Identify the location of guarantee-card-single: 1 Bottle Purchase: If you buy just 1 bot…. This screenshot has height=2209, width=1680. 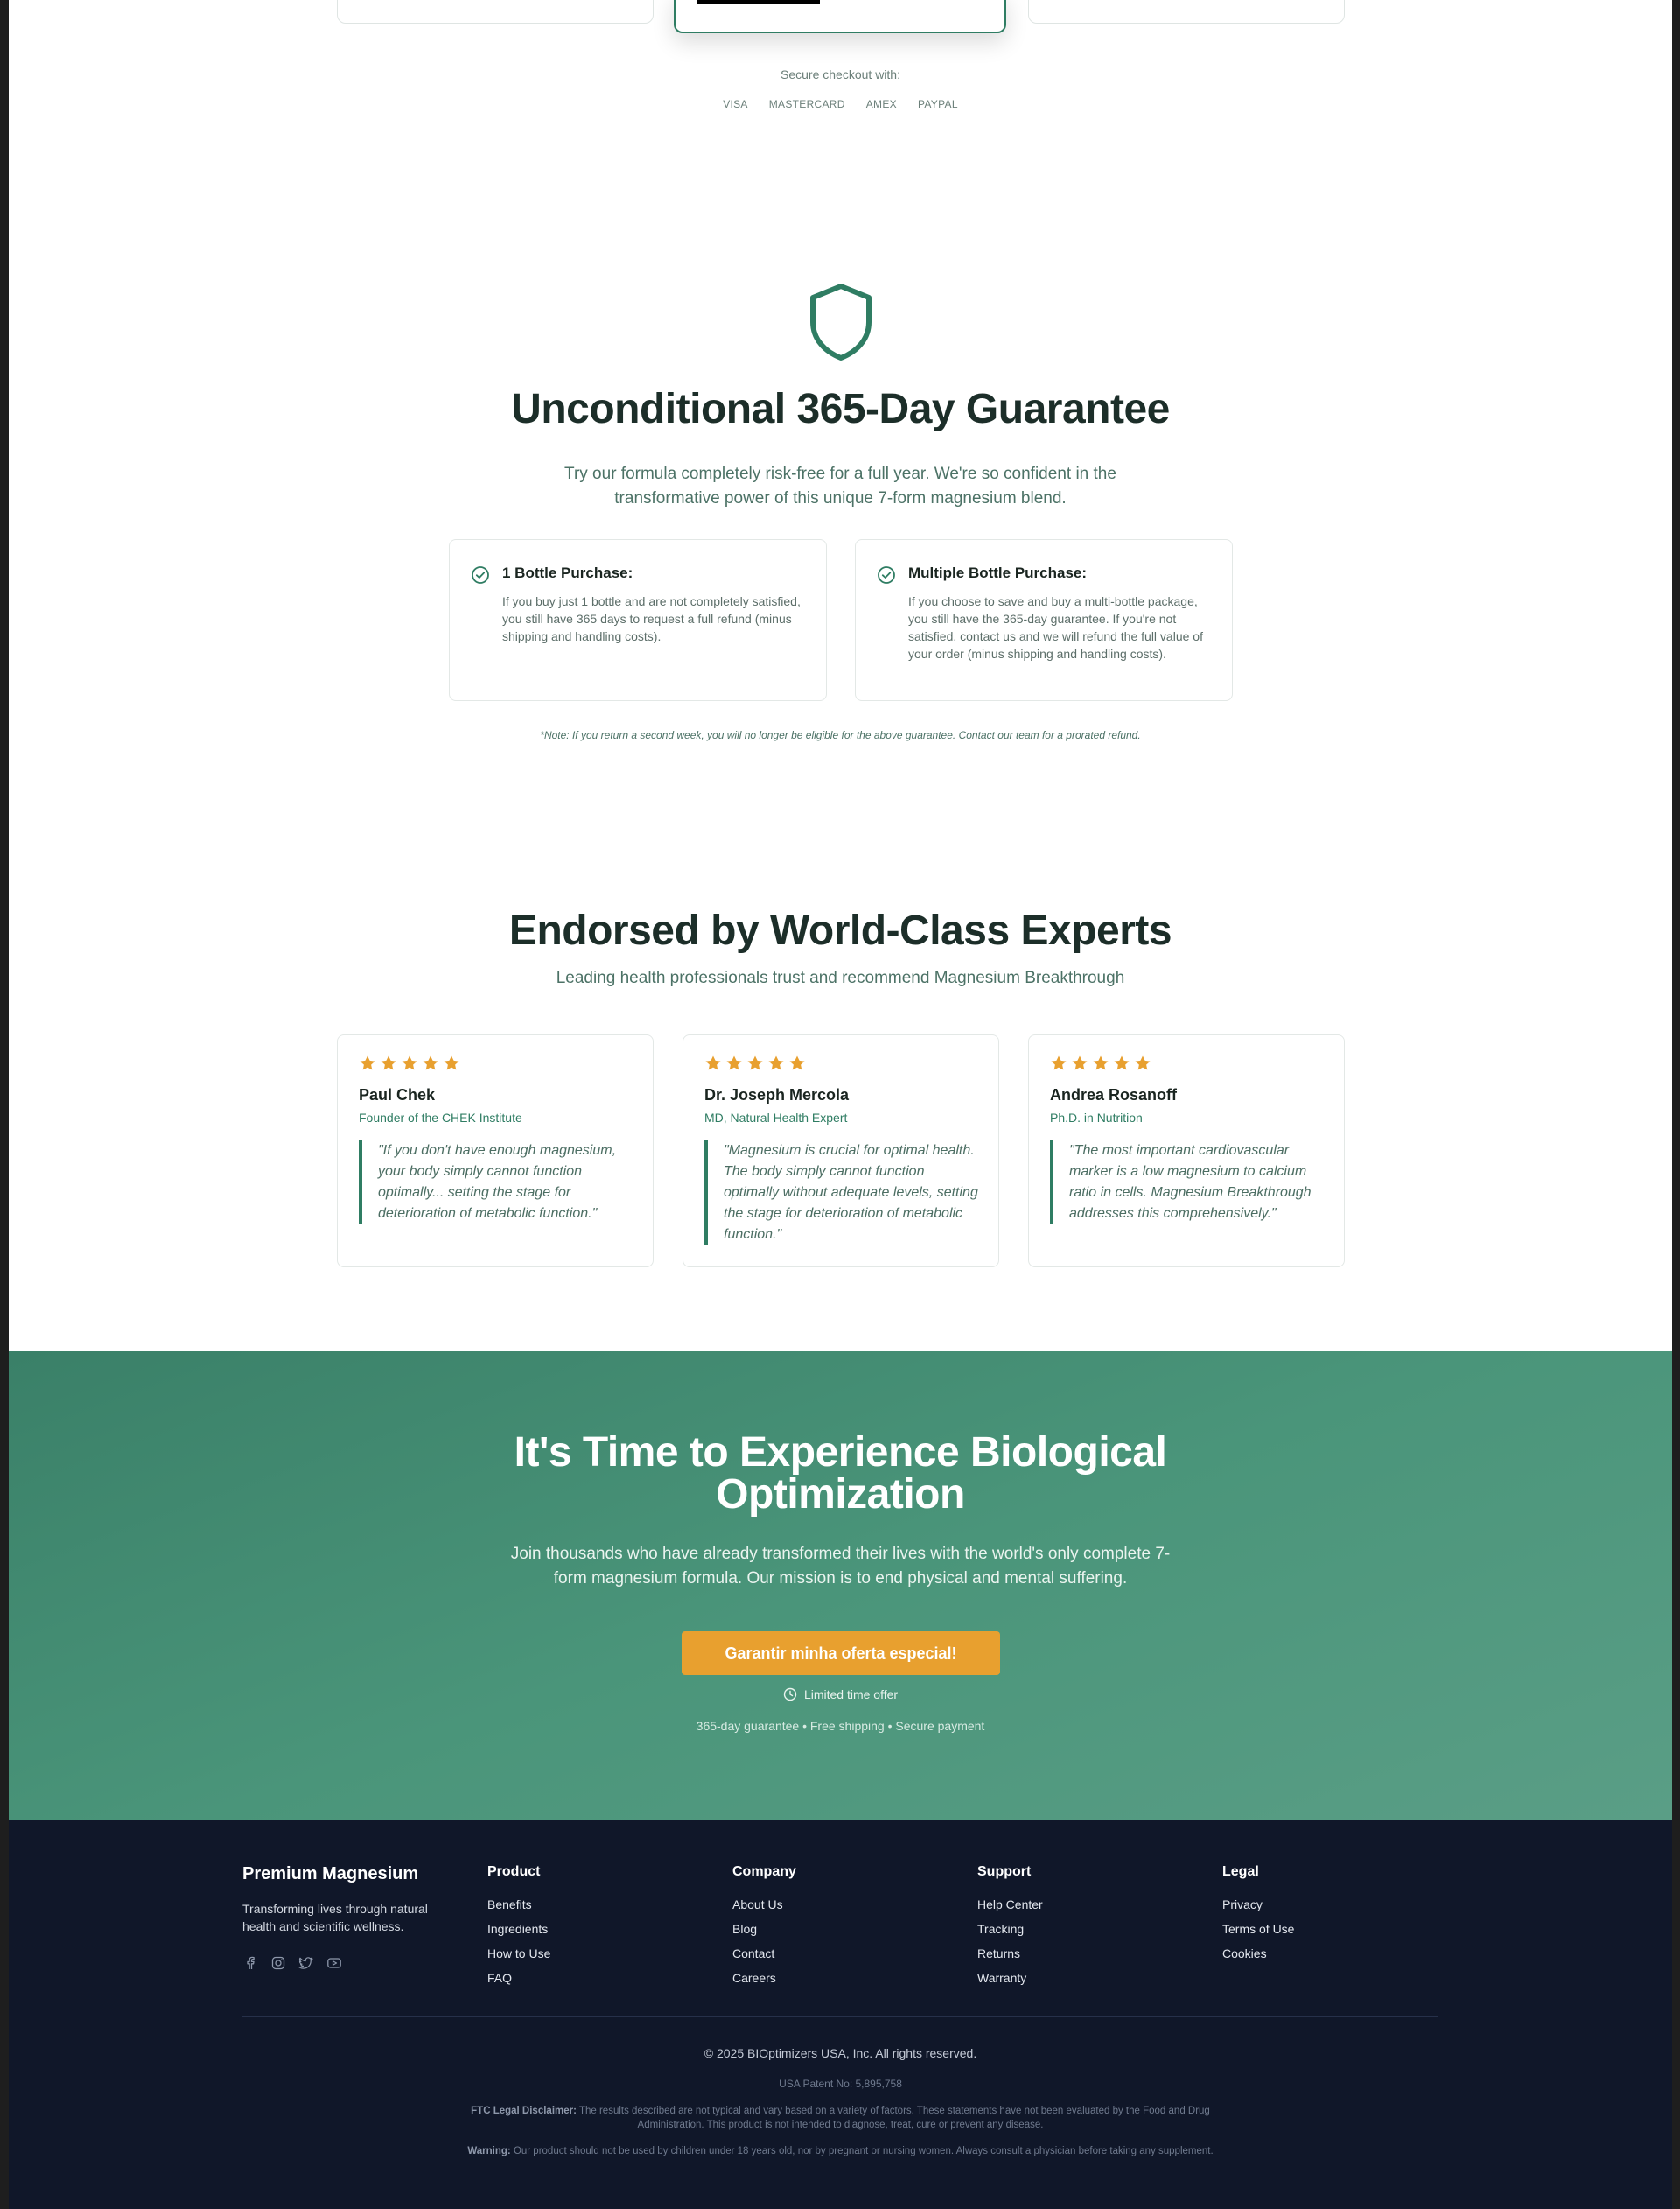
(638, 620).